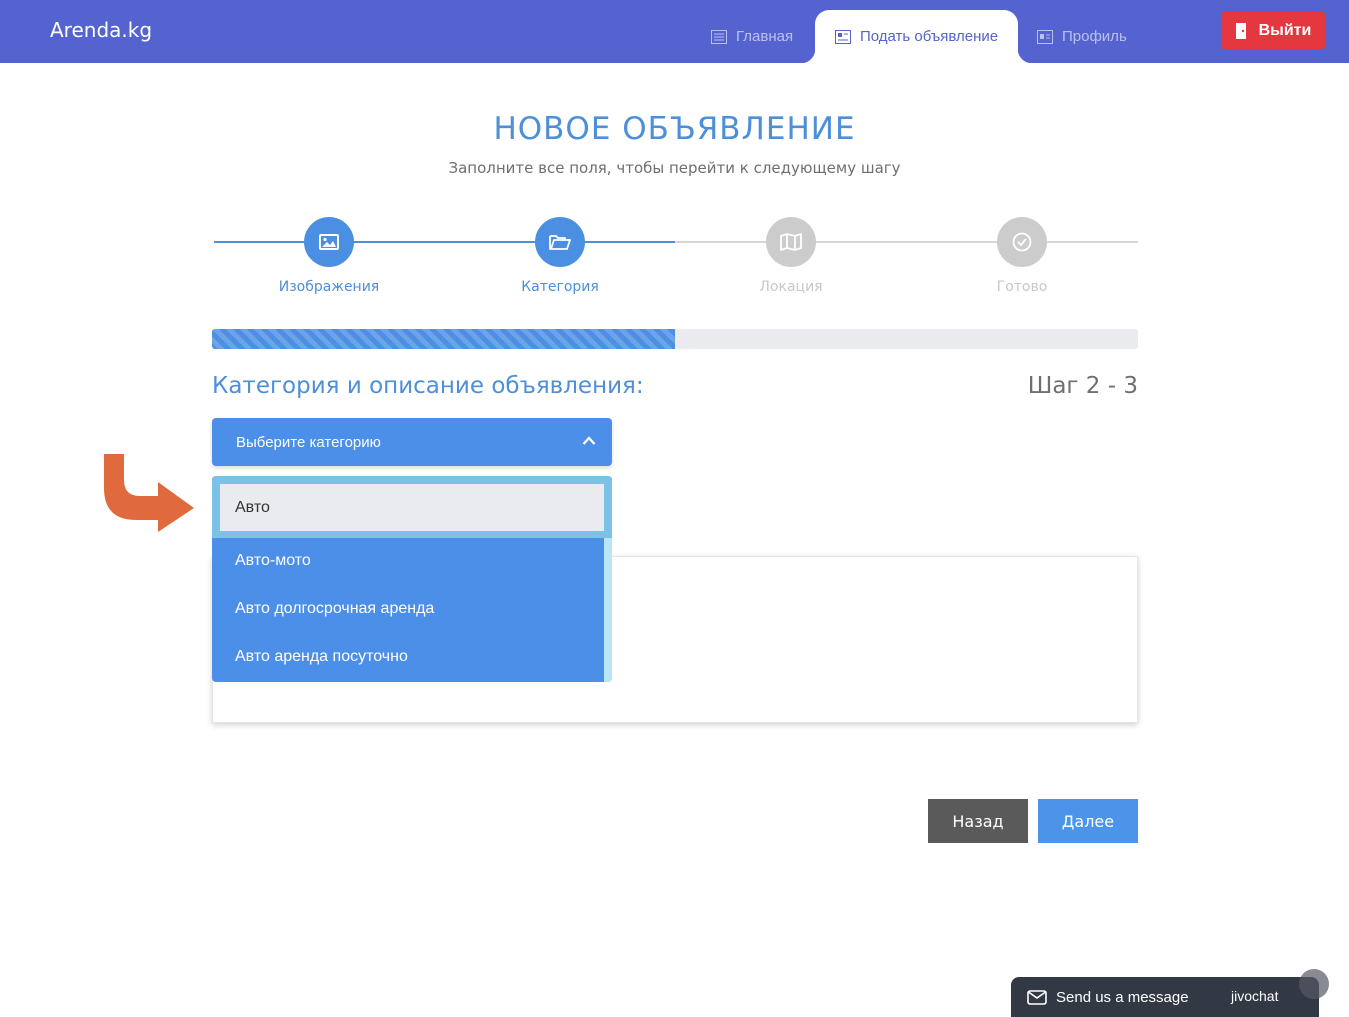 The image size is (1349, 1017). Describe the element at coordinates (1094, 36) in the screenshot. I see `nav-profile-label: Профиль` at that location.